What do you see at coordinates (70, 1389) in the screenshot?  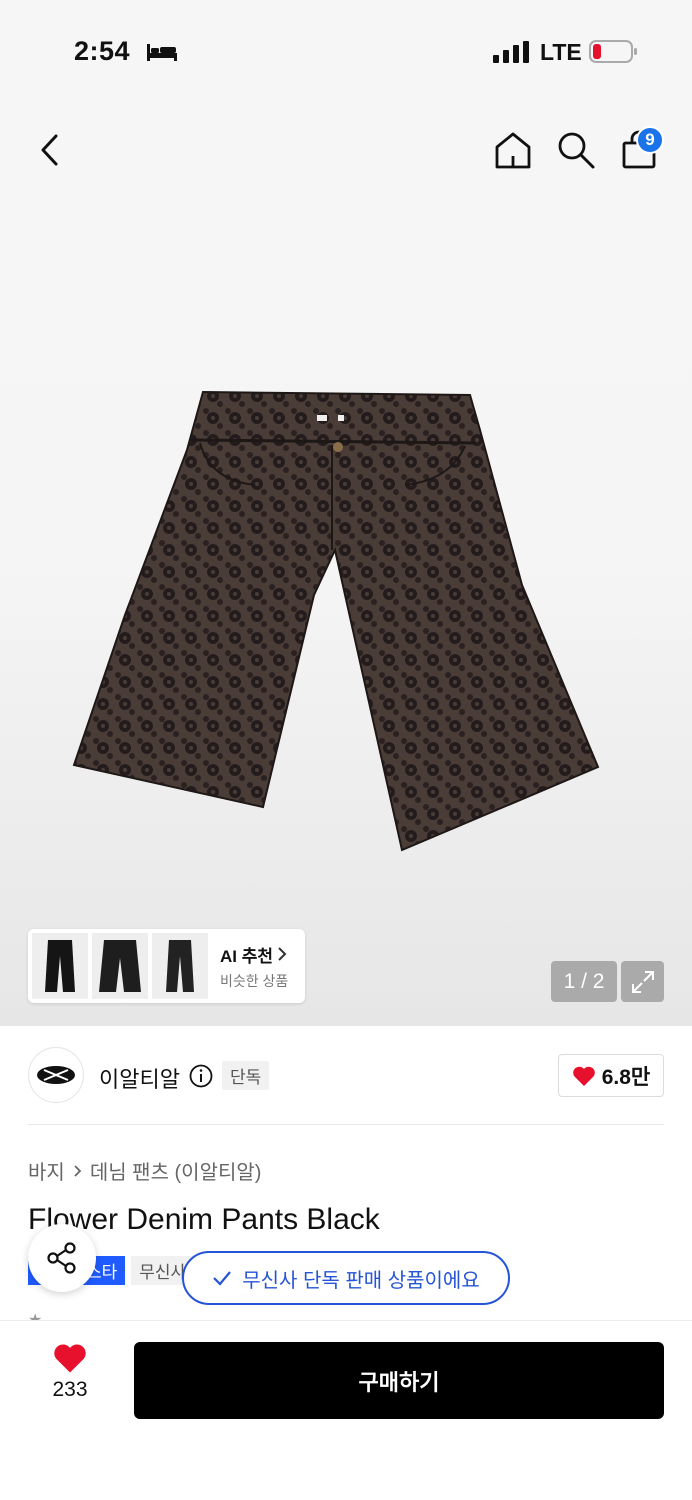 I see `wishlist-count: 233` at bounding box center [70, 1389].